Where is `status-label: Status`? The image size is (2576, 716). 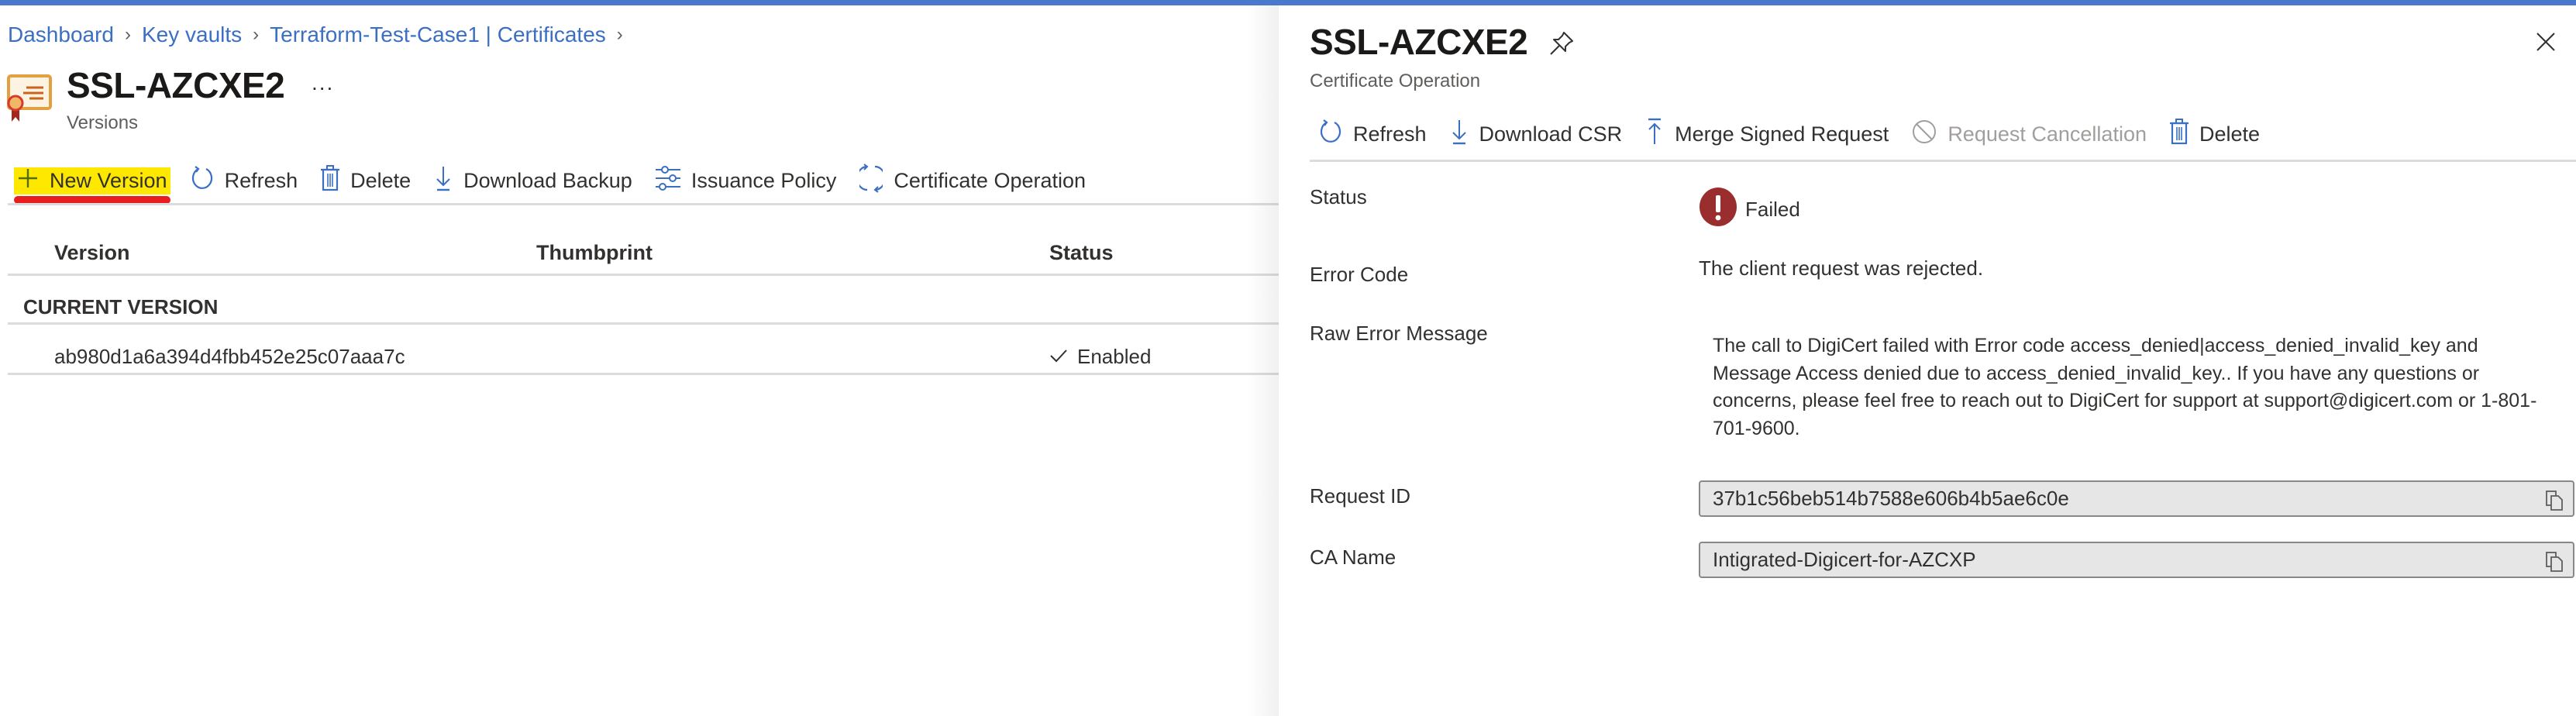 status-label: Status is located at coordinates (1338, 196).